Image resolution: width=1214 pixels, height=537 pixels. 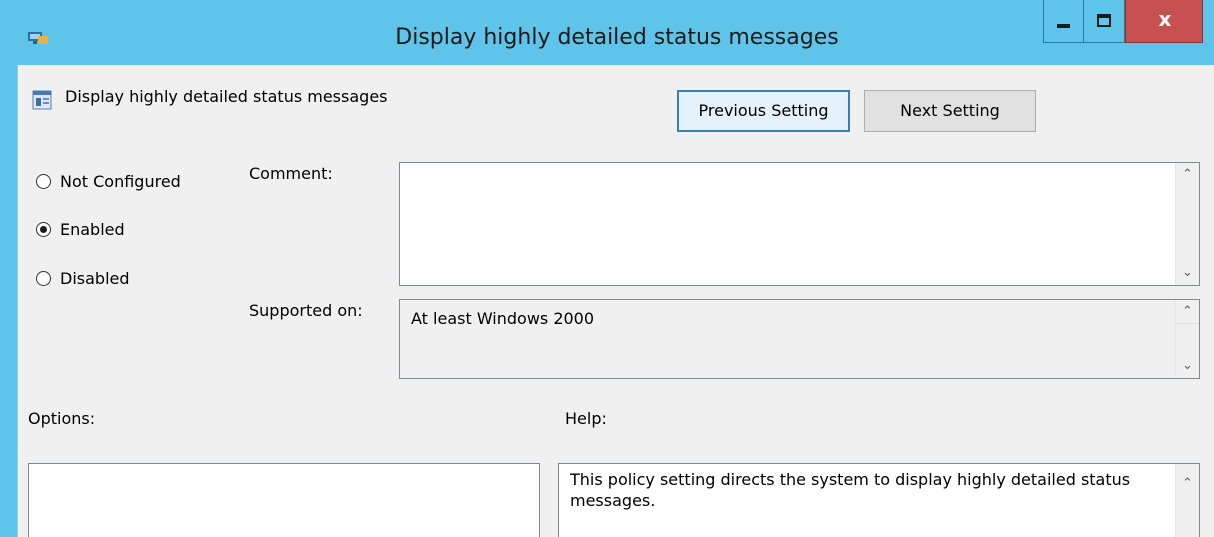 What do you see at coordinates (120, 181) in the screenshot?
I see `radio-label: Not Configured` at bounding box center [120, 181].